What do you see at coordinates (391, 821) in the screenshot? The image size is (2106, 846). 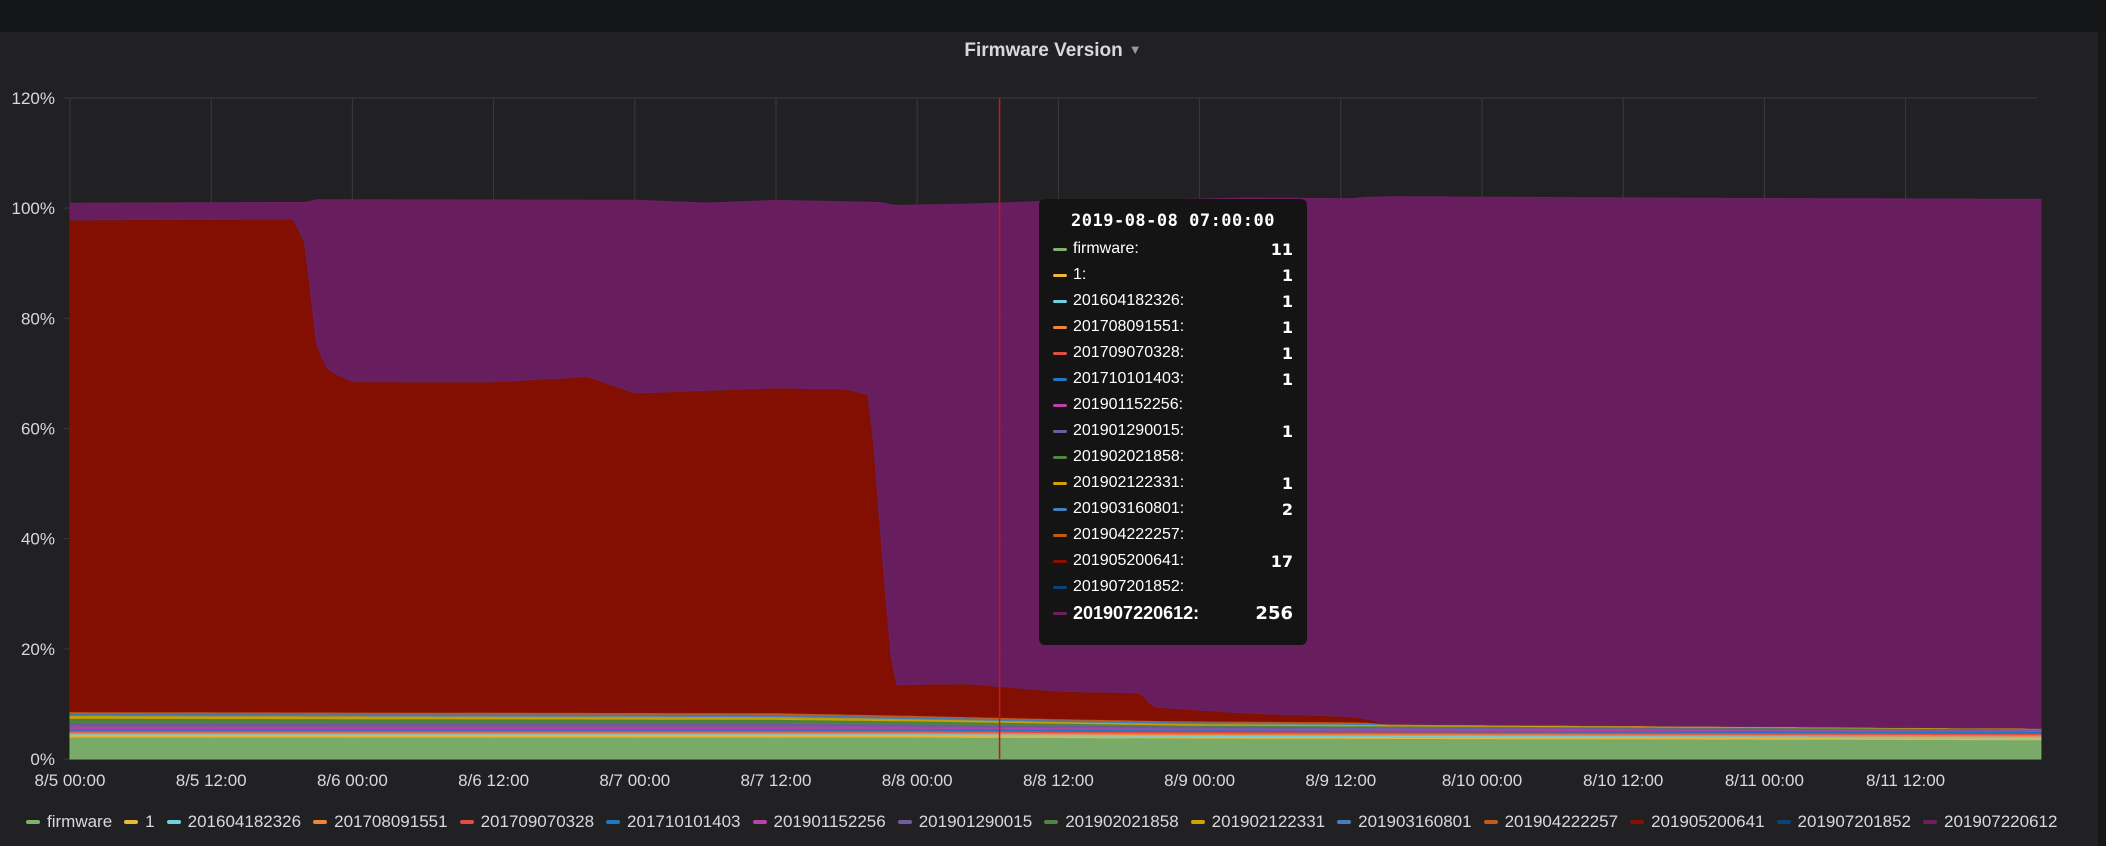 I see `legend-label: 201708091551` at bounding box center [391, 821].